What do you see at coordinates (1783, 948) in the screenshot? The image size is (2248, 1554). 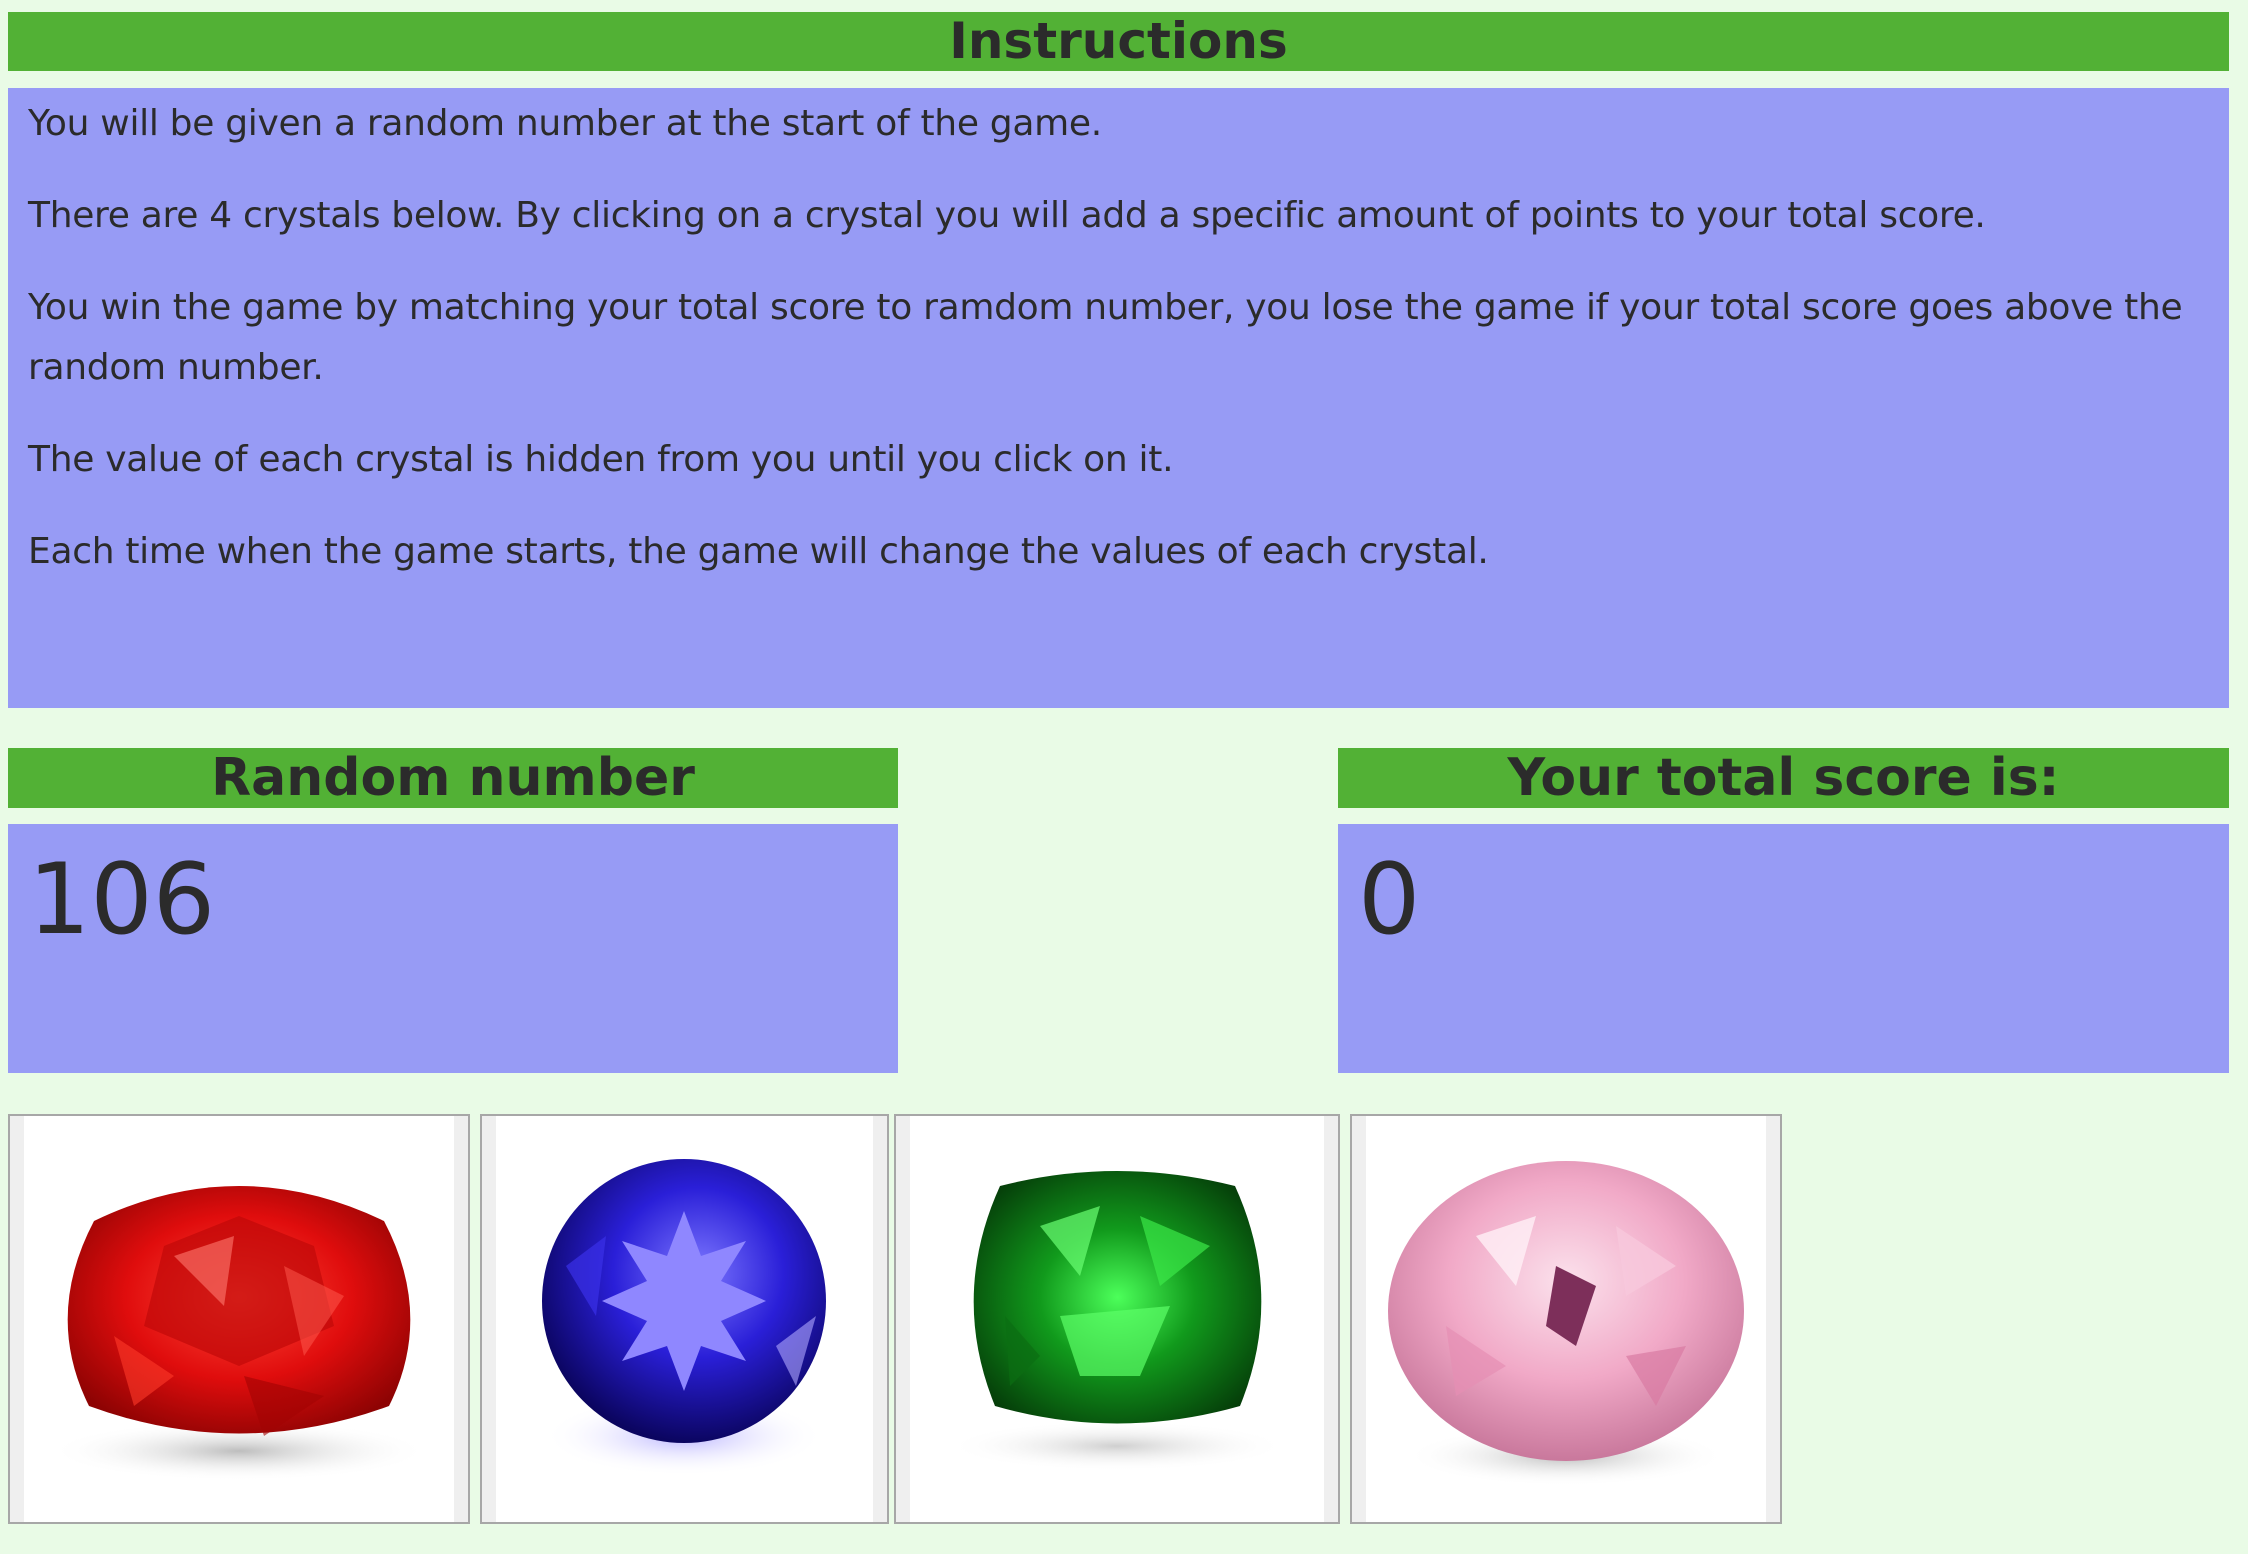 I see `total-score-panel: 0` at bounding box center [1783, 948].